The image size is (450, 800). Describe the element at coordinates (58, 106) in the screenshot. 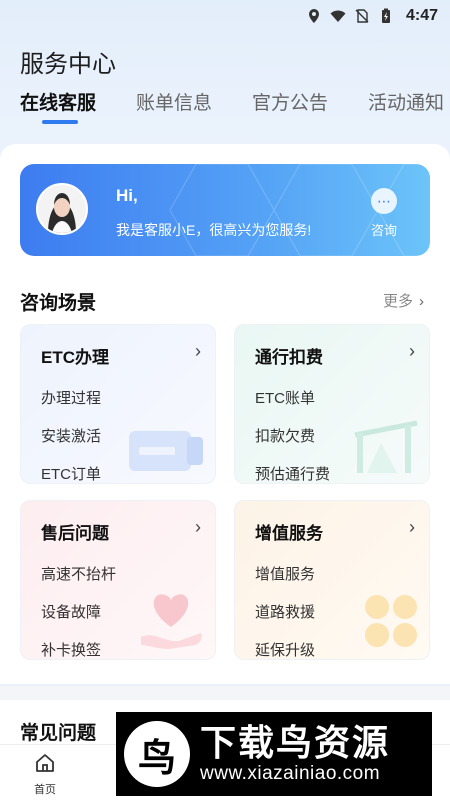

I see `tab-online-service: 在线客服` at that location.